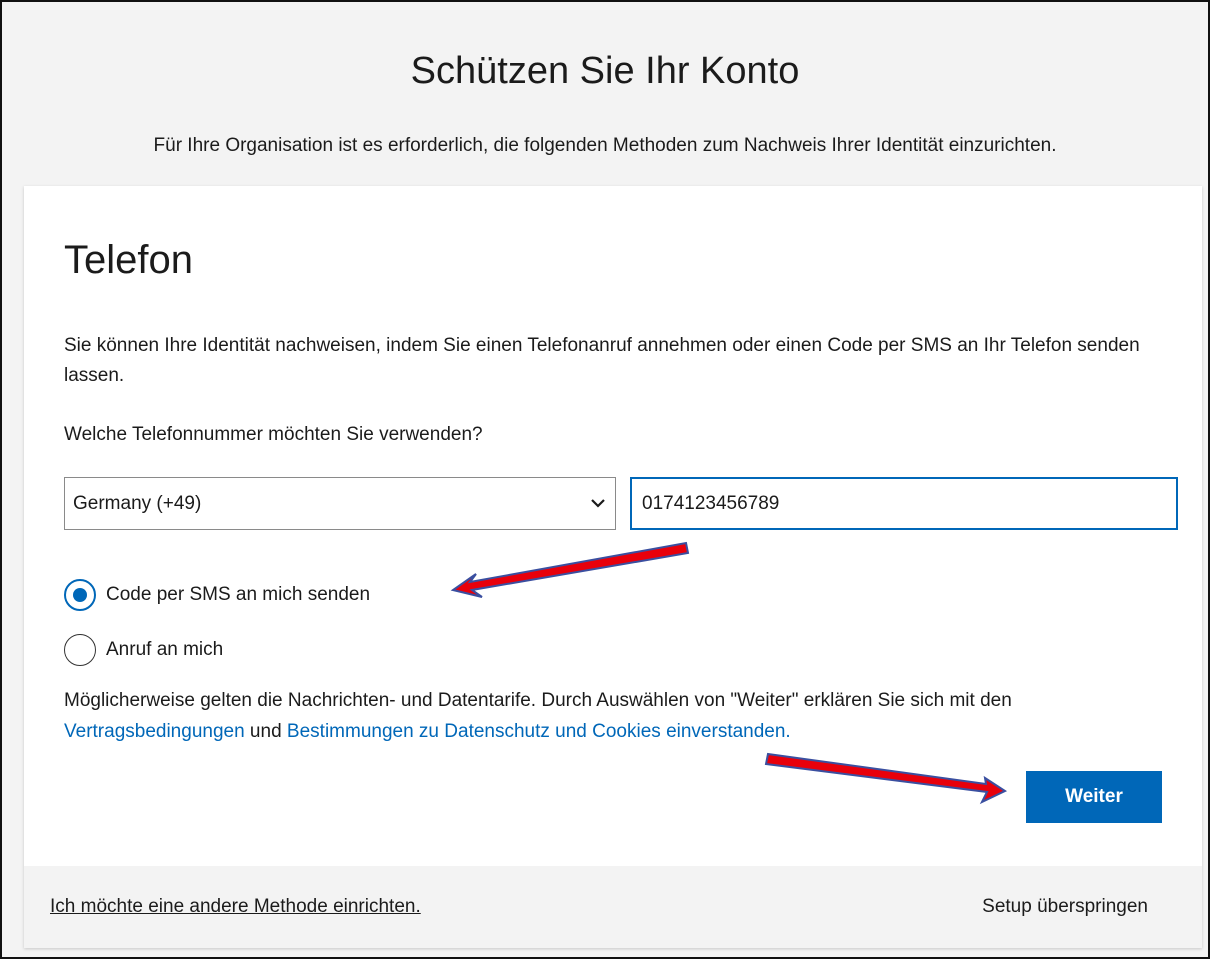 Image resolution: width=1210 pixels, height=959 pixels. I want to click on option-sms: Code per SMS an mich senden, so click(217, 595).